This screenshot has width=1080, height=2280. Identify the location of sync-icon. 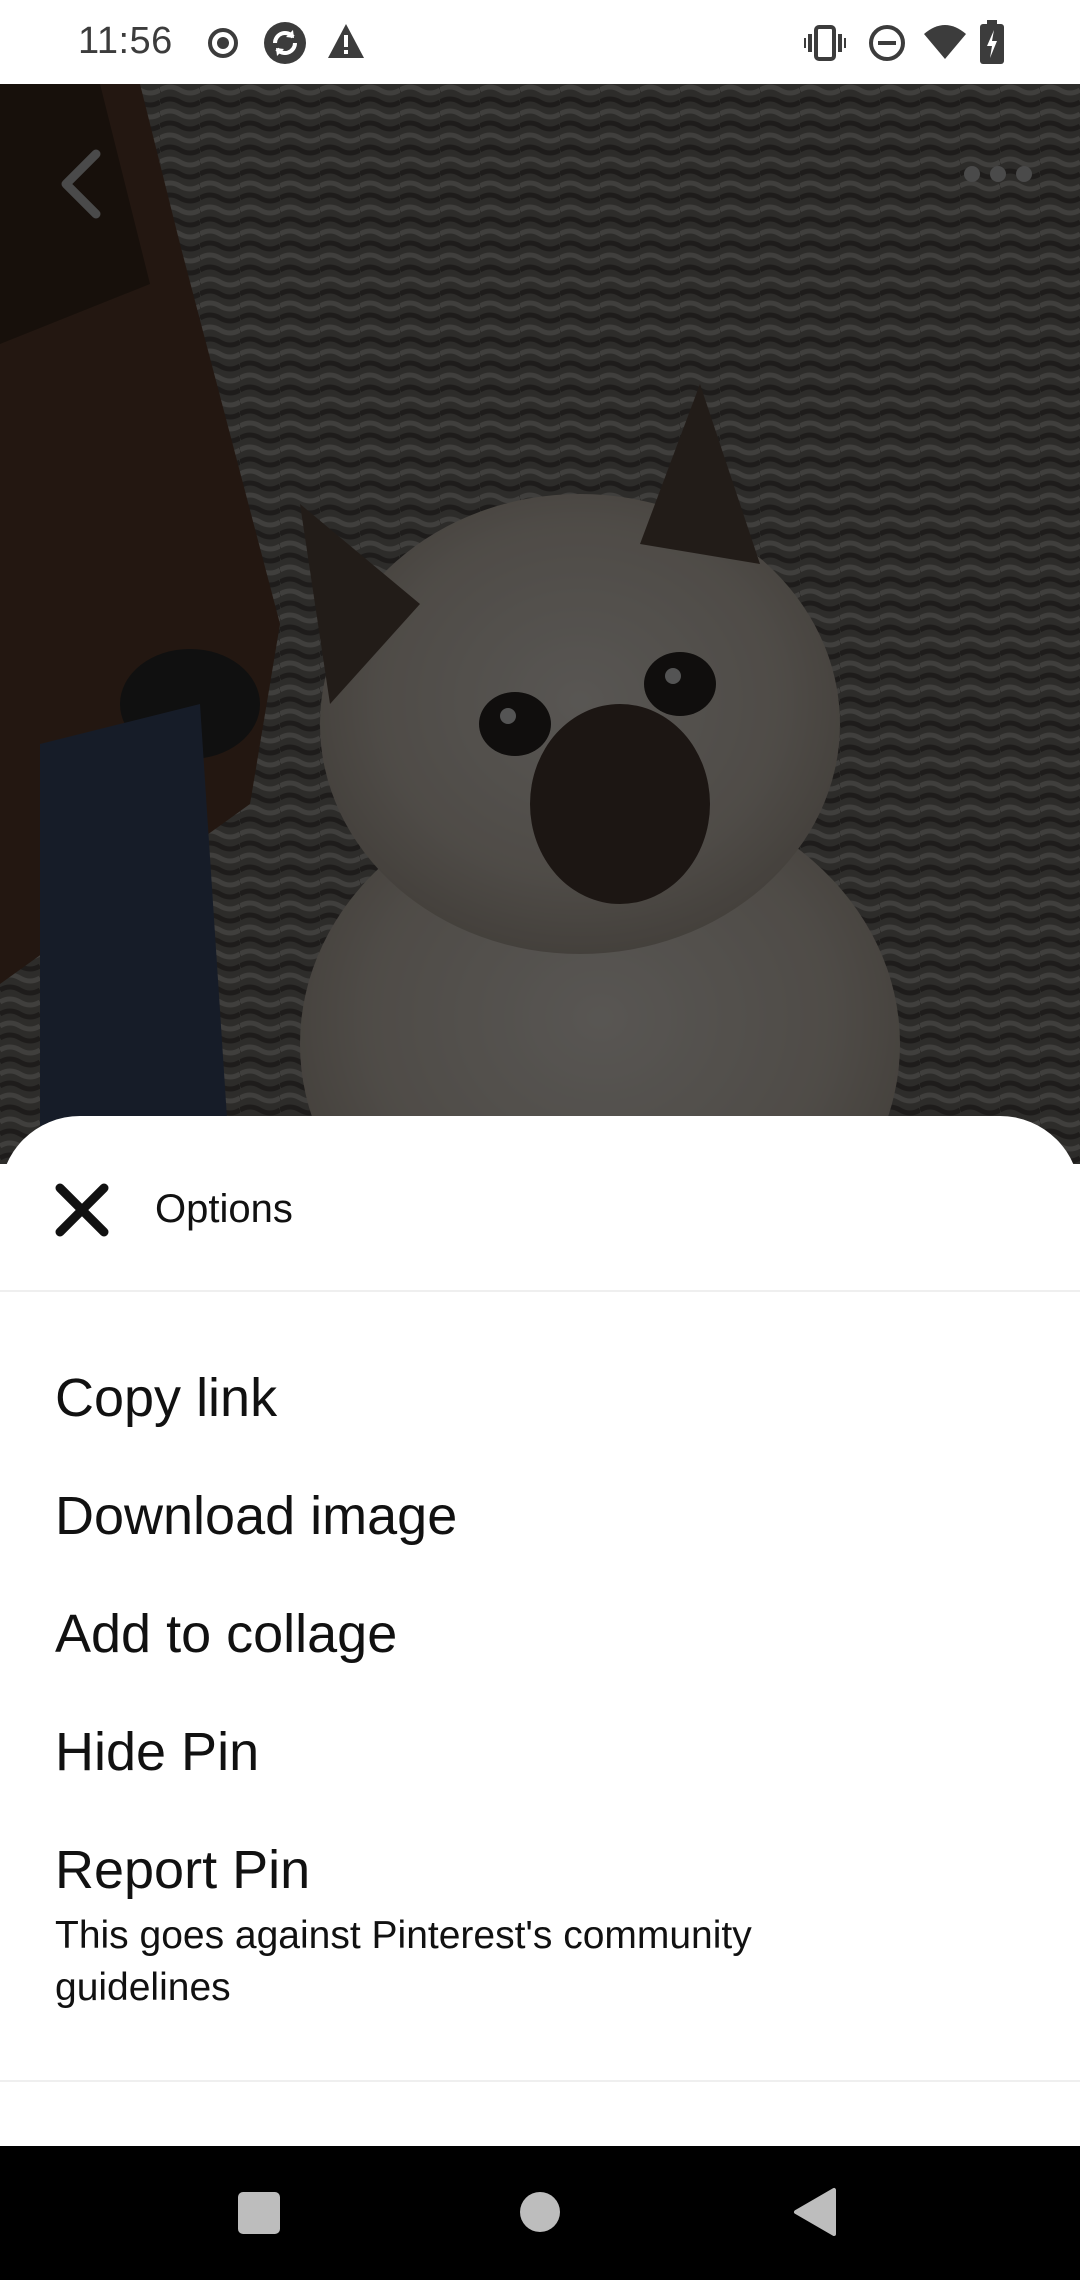
(285, 45).